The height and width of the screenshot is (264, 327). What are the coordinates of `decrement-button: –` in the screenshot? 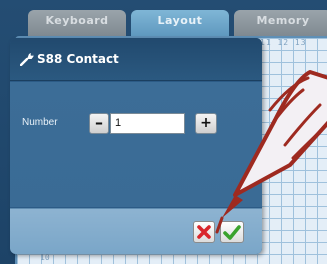 It's located at (99, 123).